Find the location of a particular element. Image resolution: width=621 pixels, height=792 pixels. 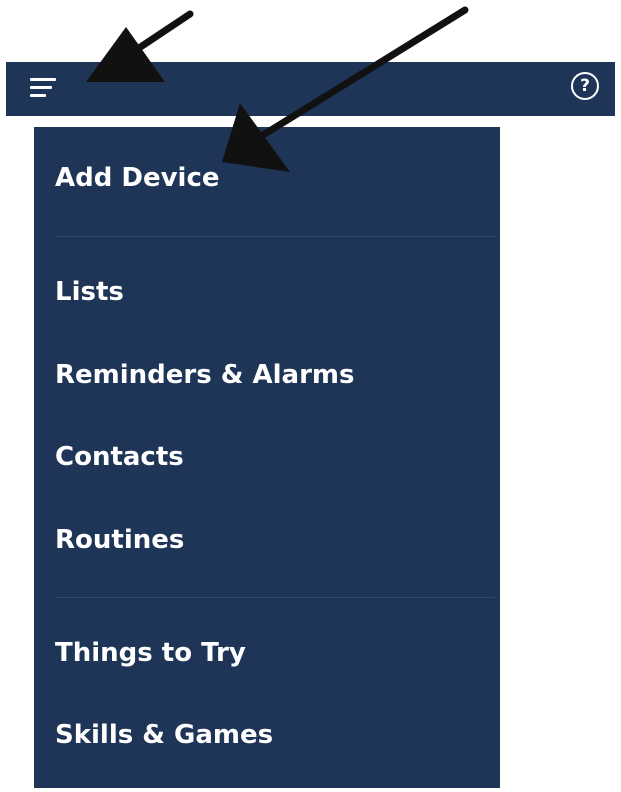

menu-item-things-to-try: Things to Try is located at coordinates (150, 653).